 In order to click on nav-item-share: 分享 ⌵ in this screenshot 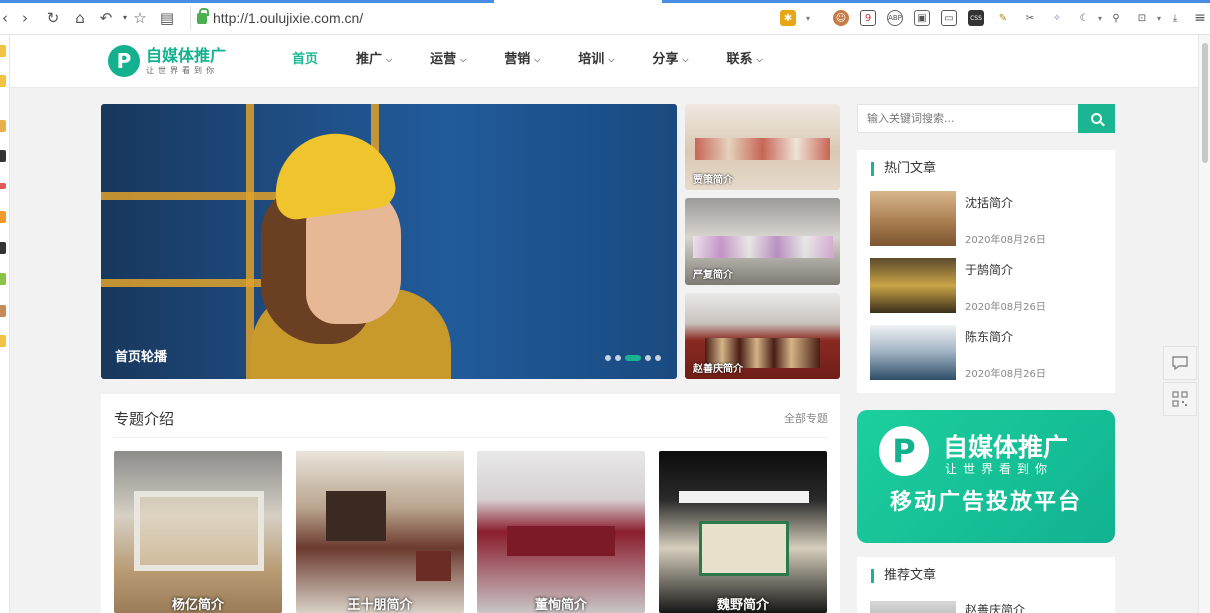, I will do `click(670, 61)`.